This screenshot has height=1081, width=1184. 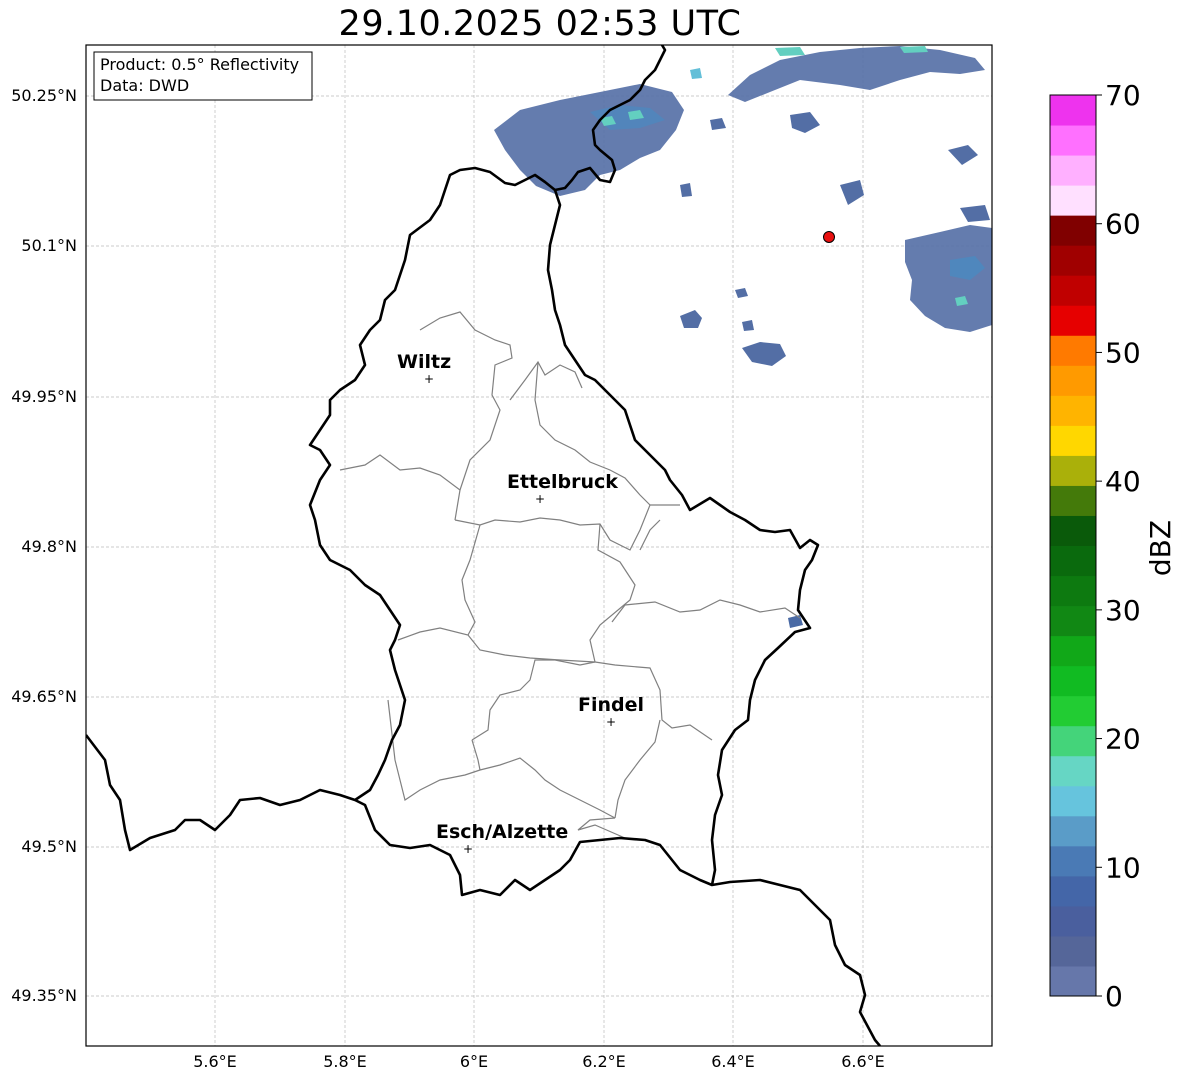 What do you see at coordinates (1118, 546) in the screenshot?
I see `colorbar-ticks: 0 10 20 30 40 50 60 70` at bounding box center [1118, 546].